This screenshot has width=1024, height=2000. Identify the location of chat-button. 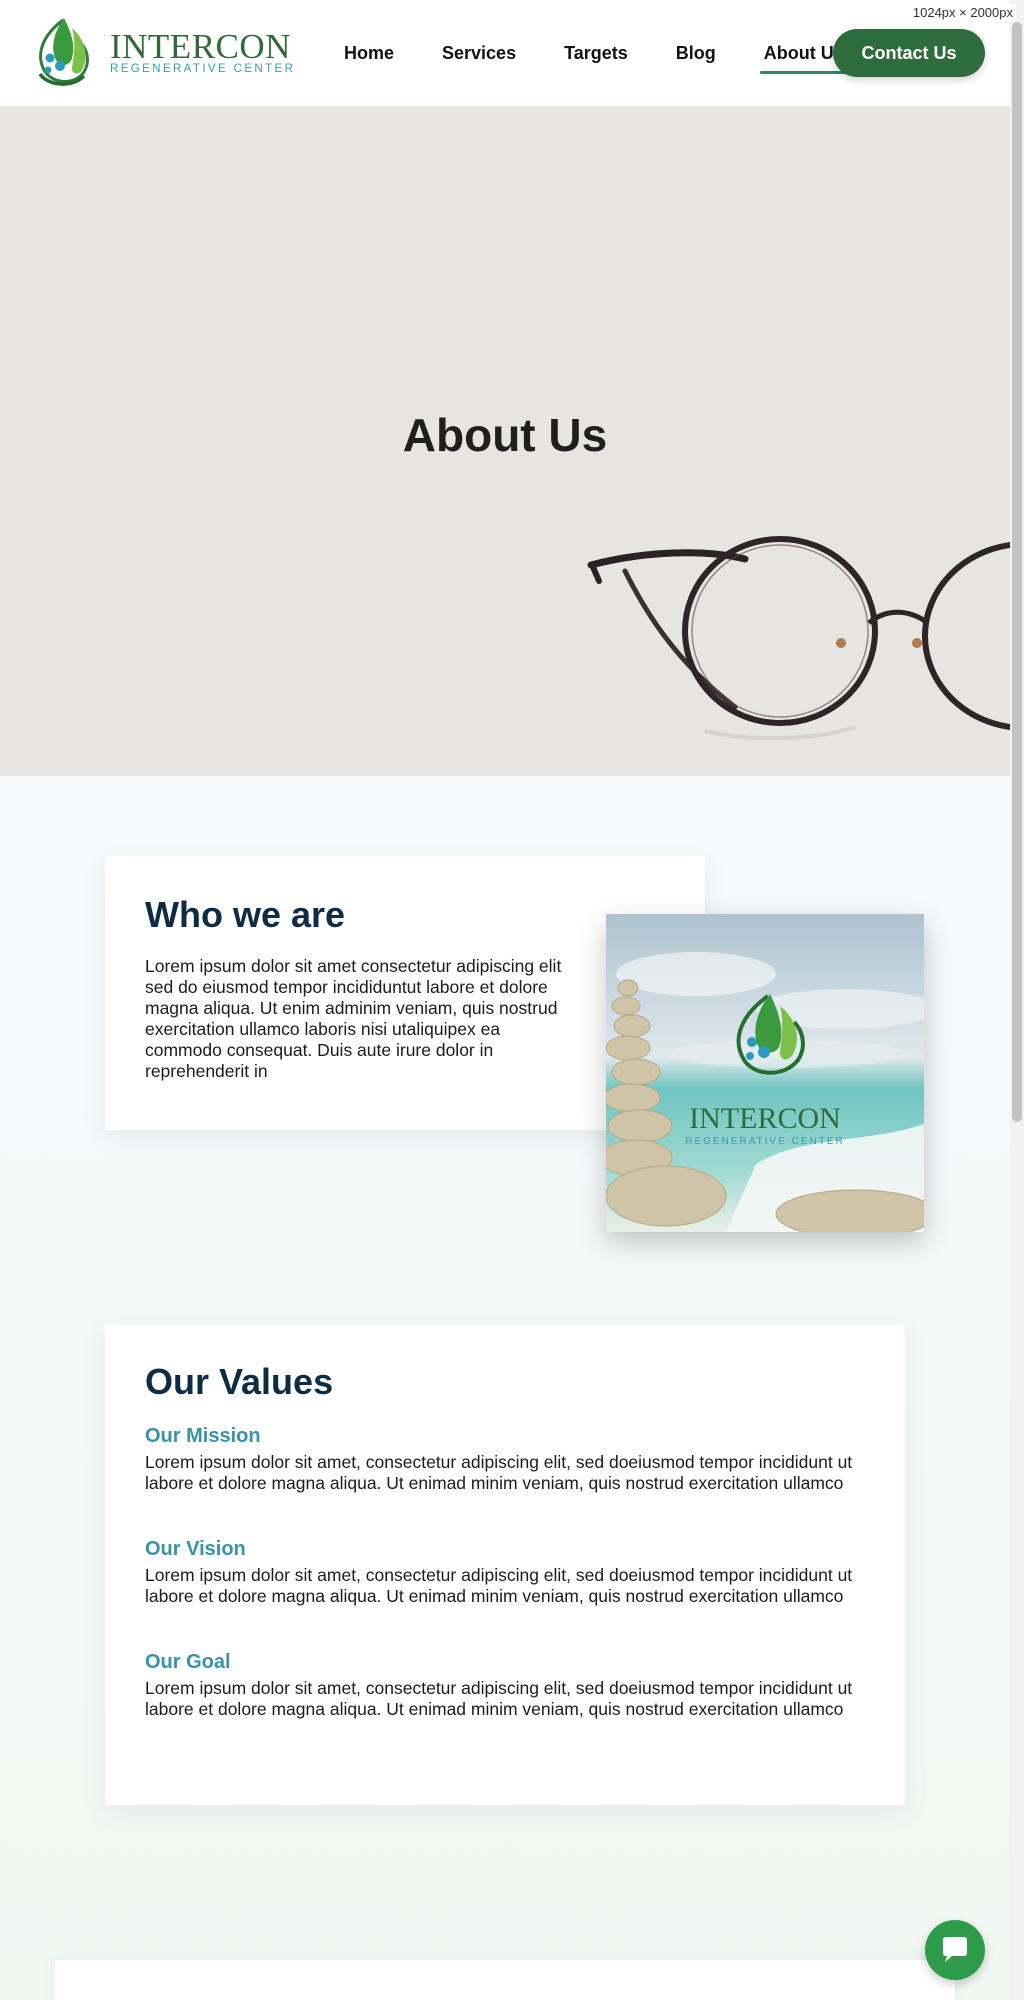
(955, 1950).